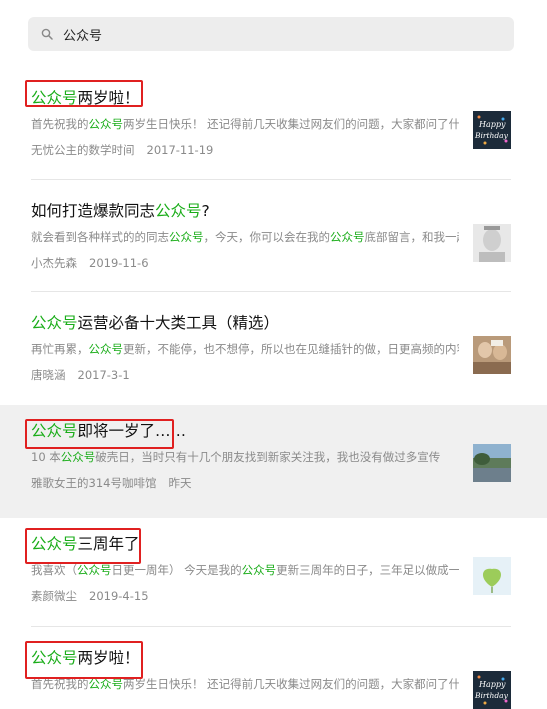  I want to click on publish-date: 2019-4-15, so click(119, 596).